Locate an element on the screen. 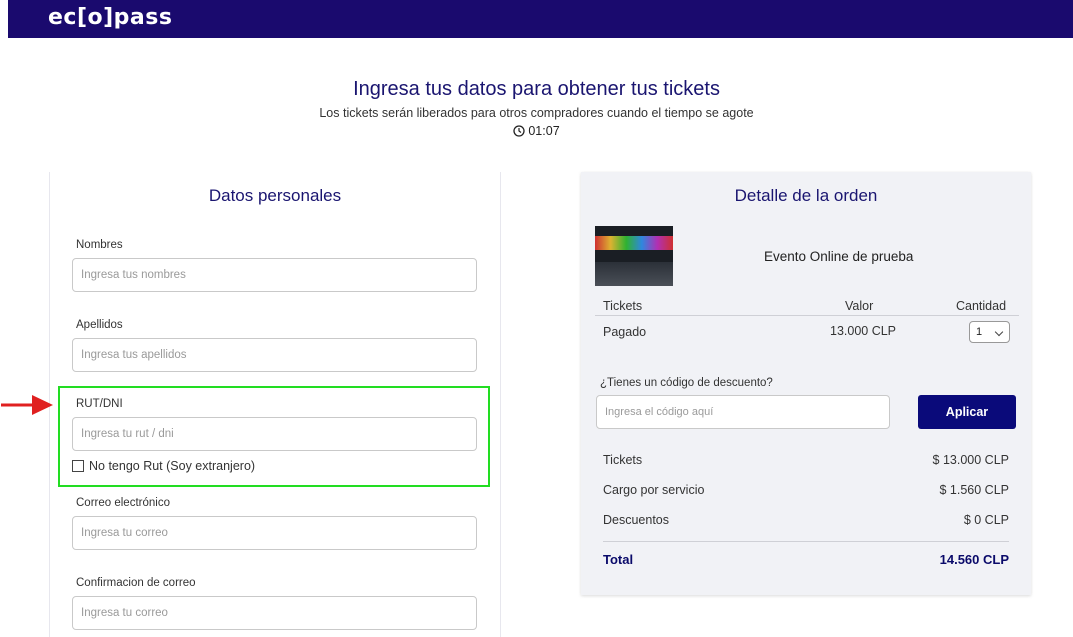 The height and width of the screenshot is (637, 1073). nombres-input is located at coordinates (274, 275).